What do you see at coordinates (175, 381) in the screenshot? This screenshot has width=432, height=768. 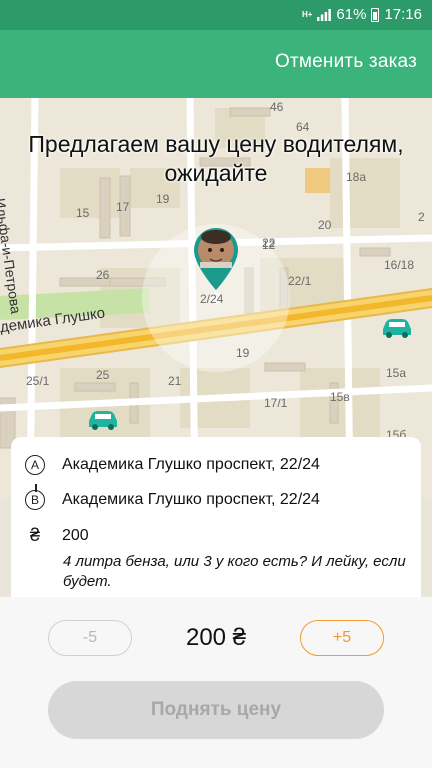 I see `house-number: 21` at bounding box center [175, 381].